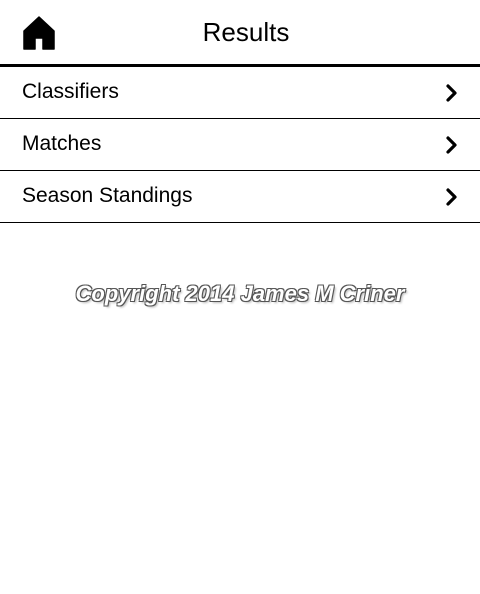 The image size is (480, 594). Describe the element at coordinates (240, 293) in the screenshot. I see `copyright-text: Copyright 2014 James M Criner` at that location.